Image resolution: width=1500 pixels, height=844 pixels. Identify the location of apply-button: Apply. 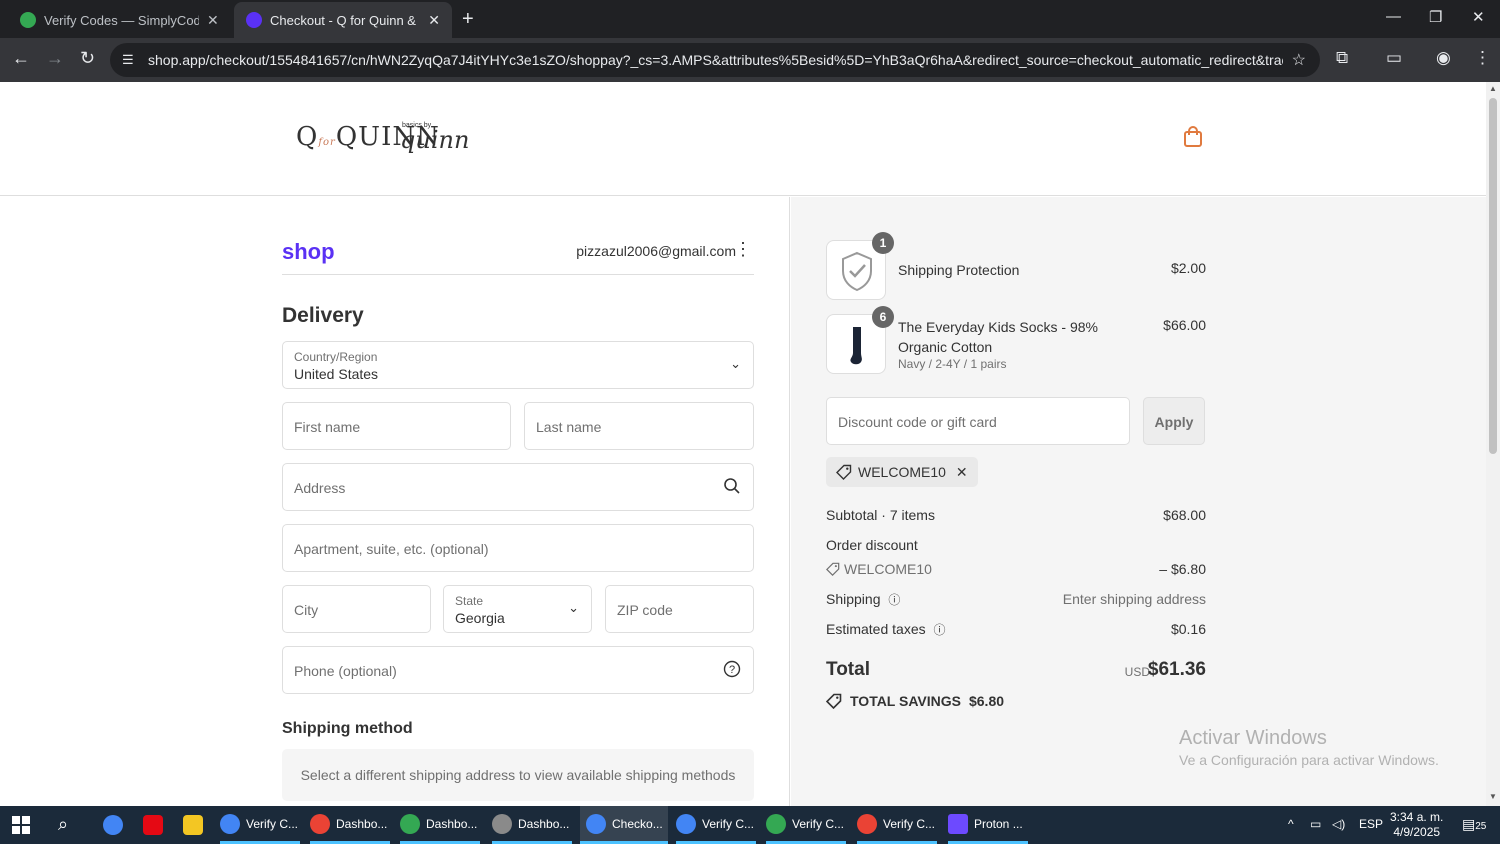
(1174, 421).